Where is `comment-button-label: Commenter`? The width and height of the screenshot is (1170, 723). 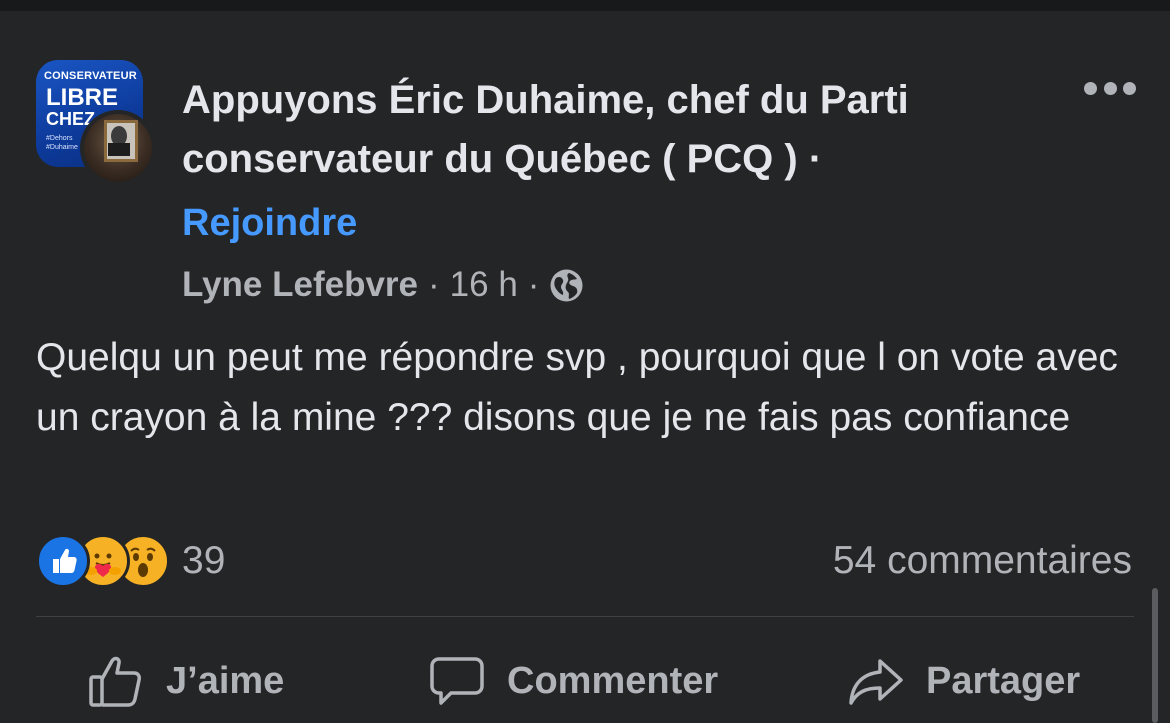
comment-button-label: Commenter is located at coordinates (613, 680).